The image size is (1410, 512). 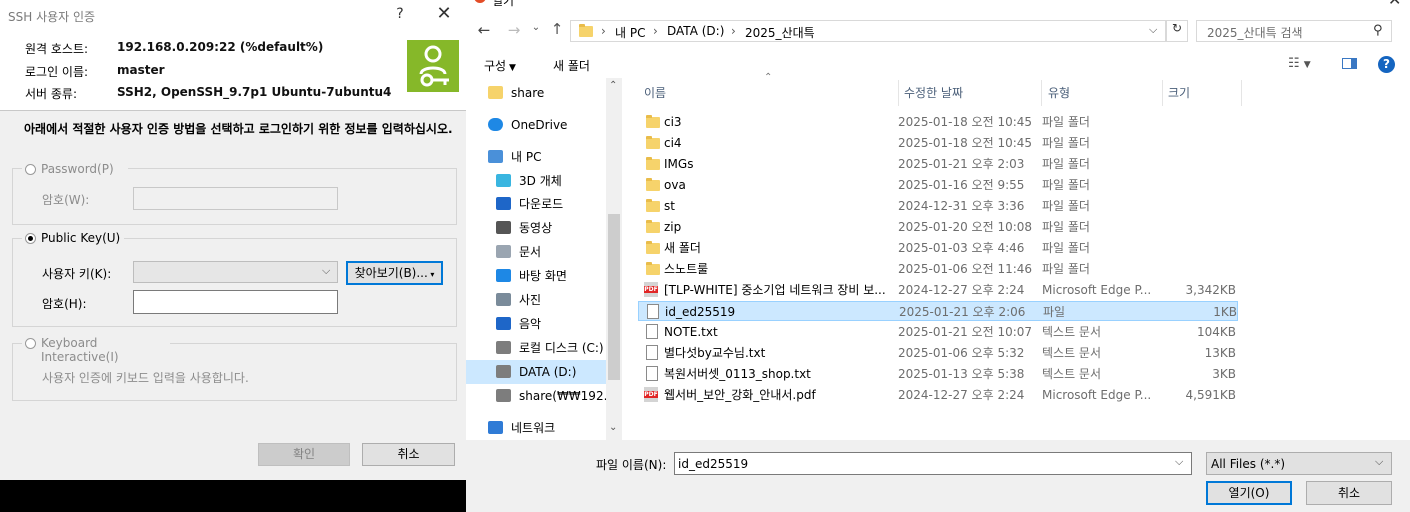 I want to click on file-modified: 2025-01-20 오전 10:08, so click(x=965, y=227).